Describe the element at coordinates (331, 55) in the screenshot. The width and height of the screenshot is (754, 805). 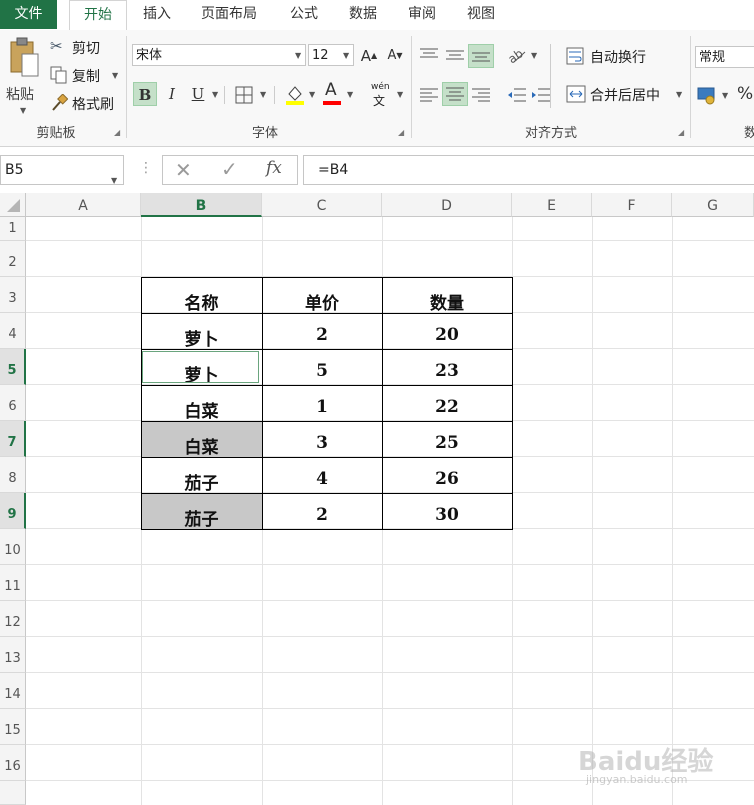
I see `font-size-select: 12 ▼` at that location.